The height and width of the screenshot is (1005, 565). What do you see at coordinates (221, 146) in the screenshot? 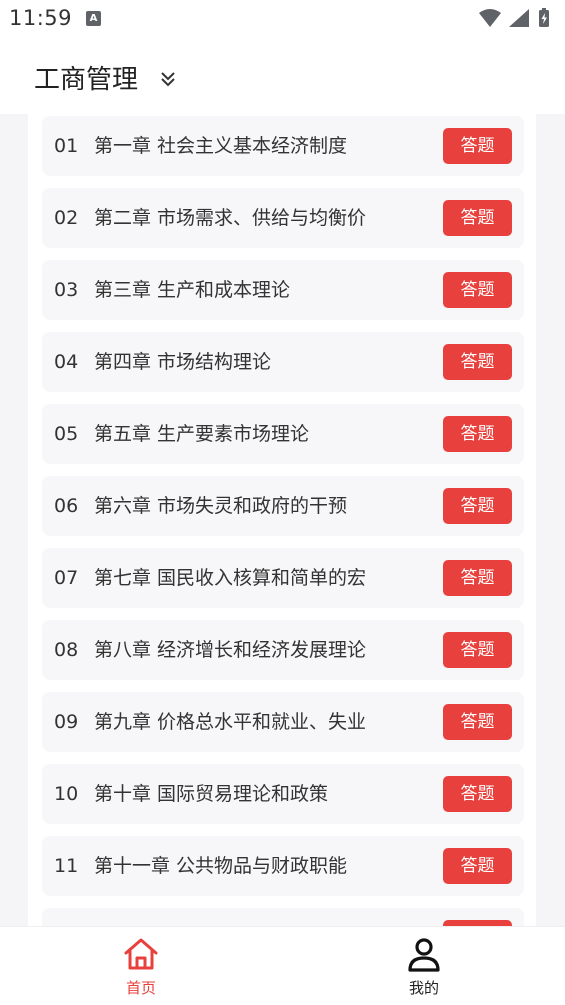
I see `chapter-title: 第一章 社会主义基本经济制度` at bounding box center [221, 146].